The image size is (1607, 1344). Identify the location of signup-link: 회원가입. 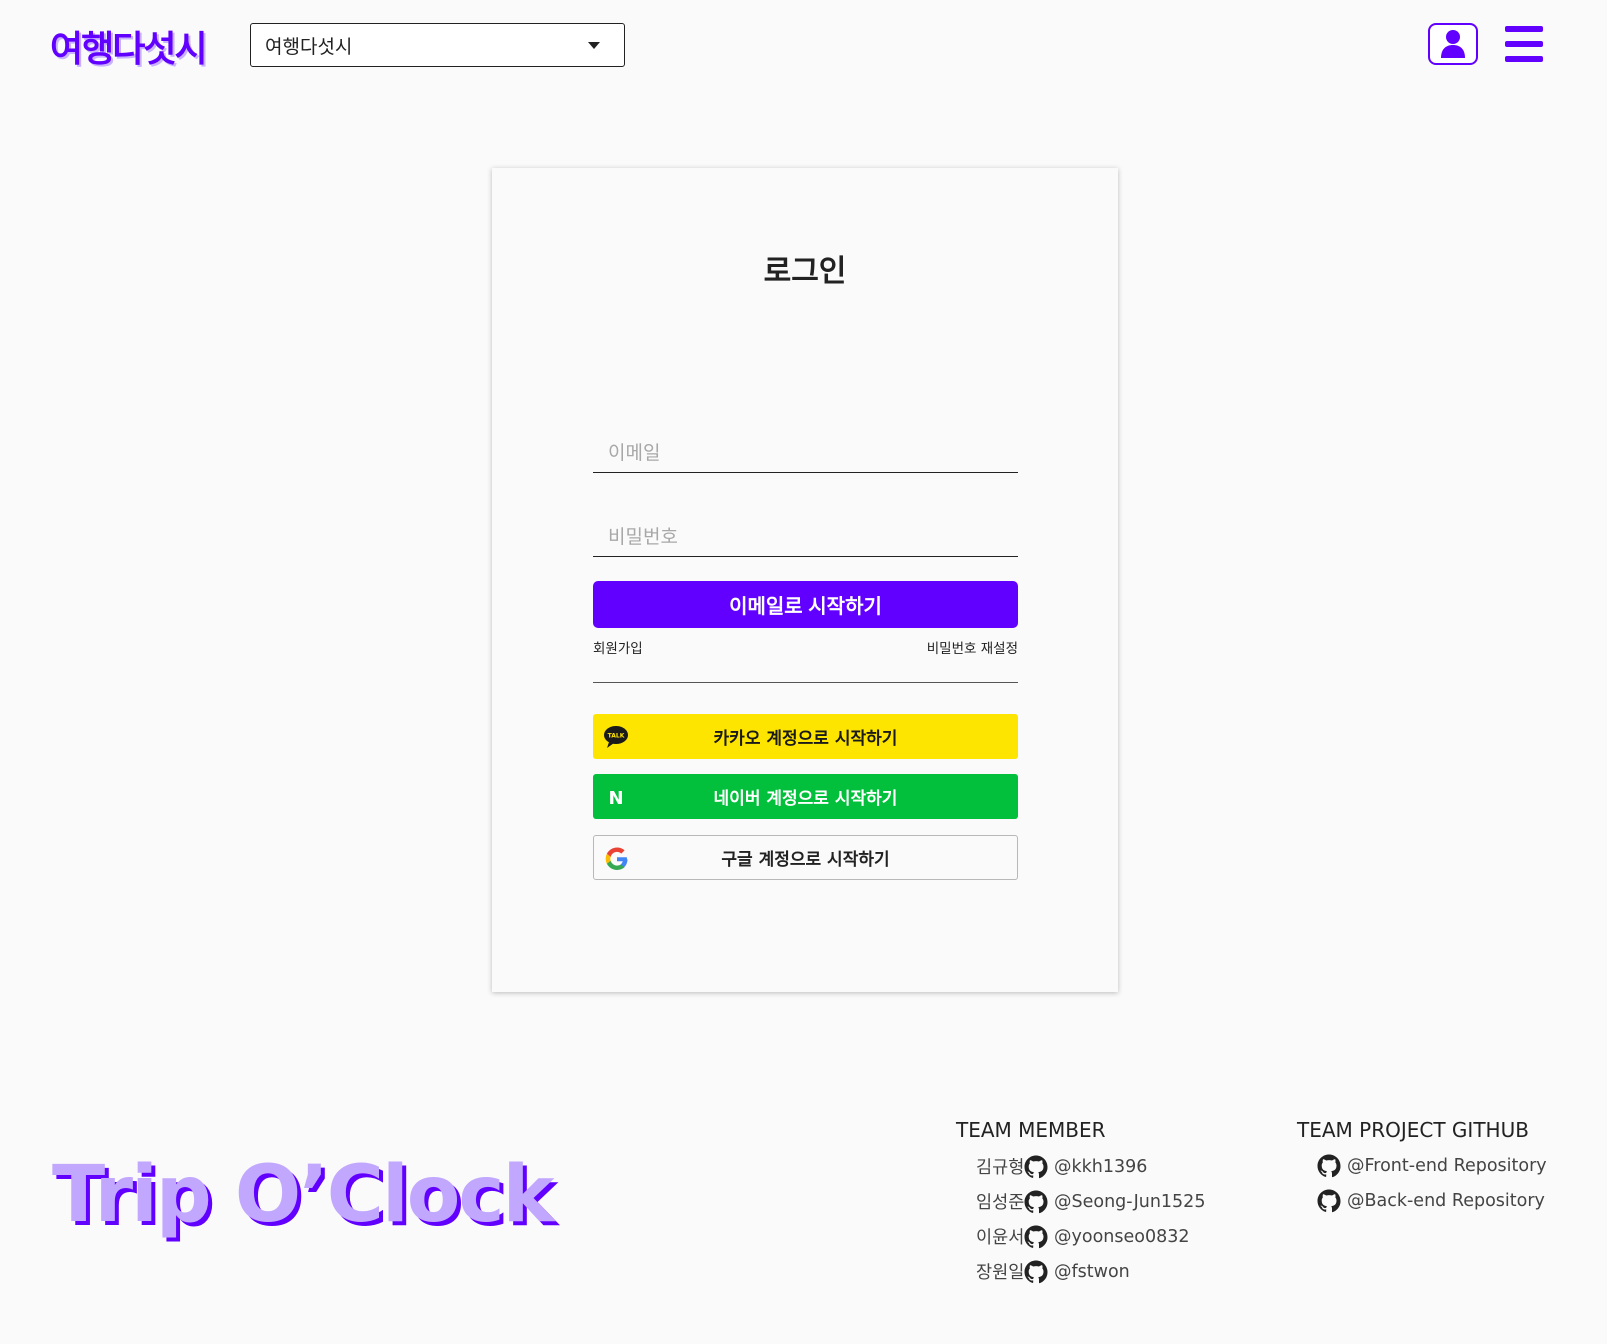
(618, 647).